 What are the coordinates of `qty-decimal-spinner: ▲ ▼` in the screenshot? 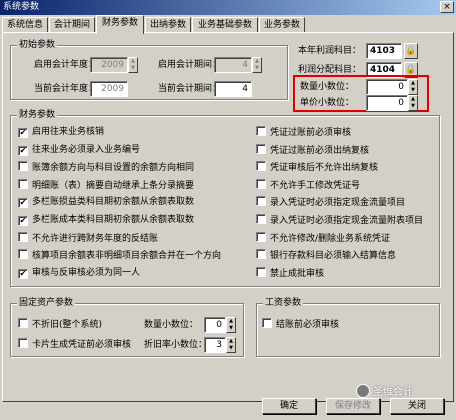 It's located at (413, 87).